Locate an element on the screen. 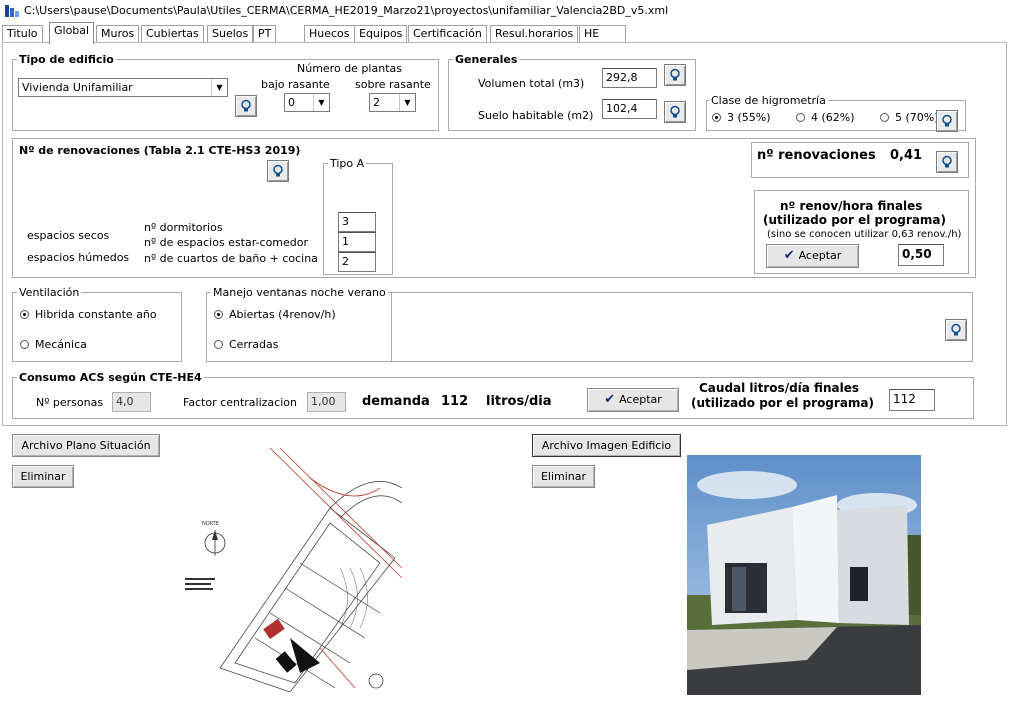  higrometria-option-5: 5 (70%) is located at coordinates (909, 117).